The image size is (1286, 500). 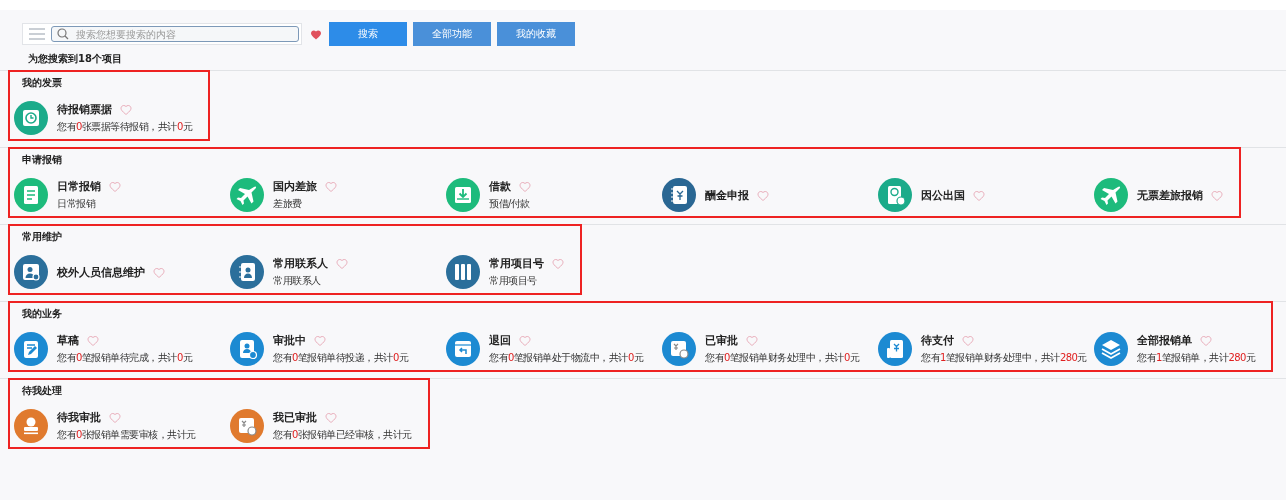 What do you see at coordinates (31, 195) in the screenshot?
I see `document-icon` at bounding box center [31, 195].